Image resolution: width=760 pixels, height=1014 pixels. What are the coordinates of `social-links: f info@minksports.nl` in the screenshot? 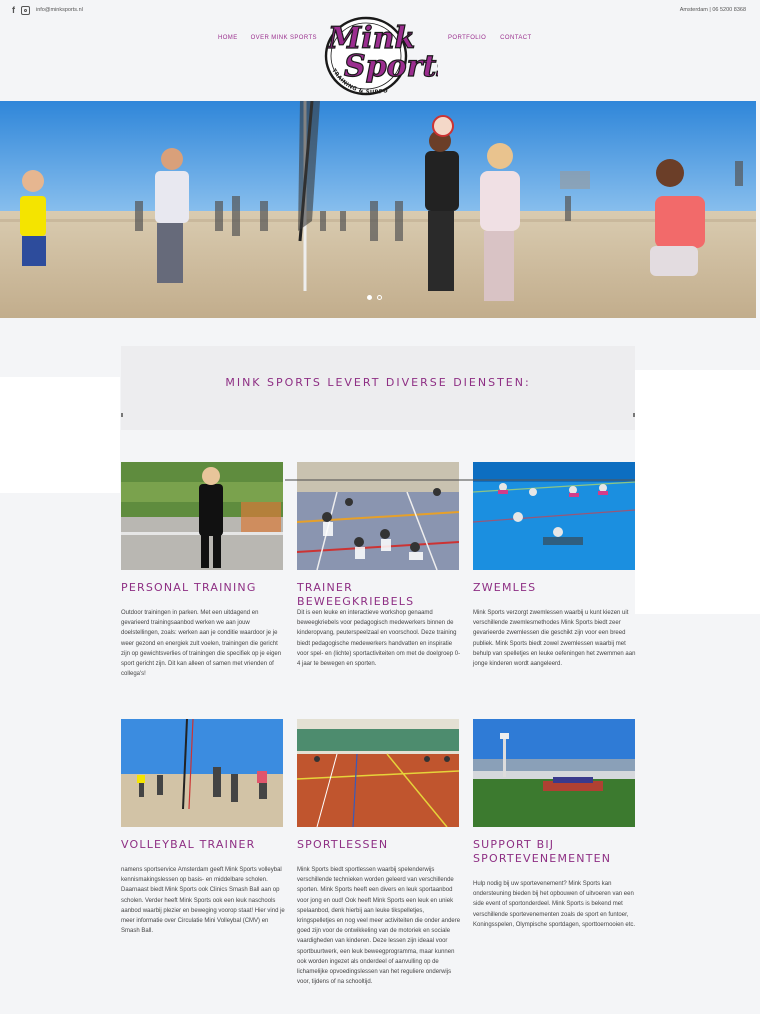 It's located at (47, 10).